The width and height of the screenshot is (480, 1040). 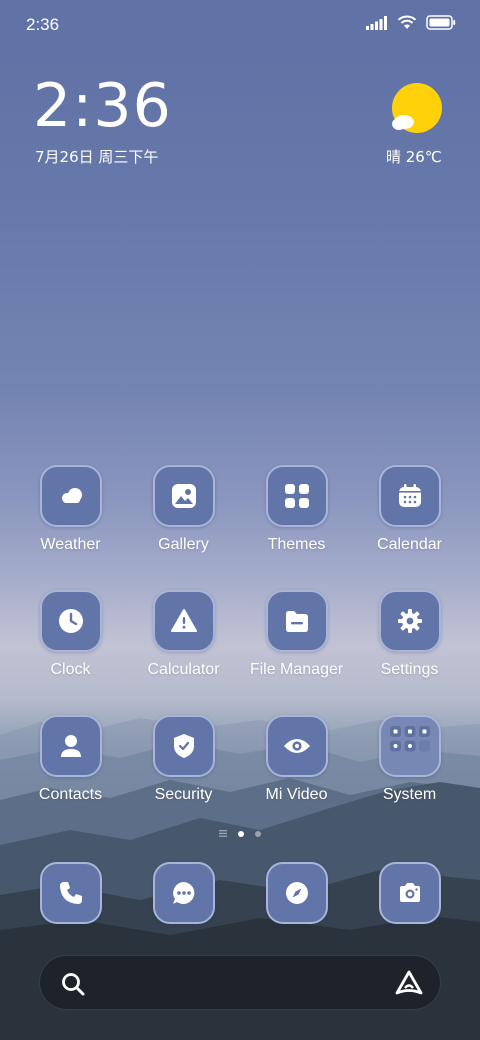 I want to click on app-label: Mi Video, so click(x=296, y=794).